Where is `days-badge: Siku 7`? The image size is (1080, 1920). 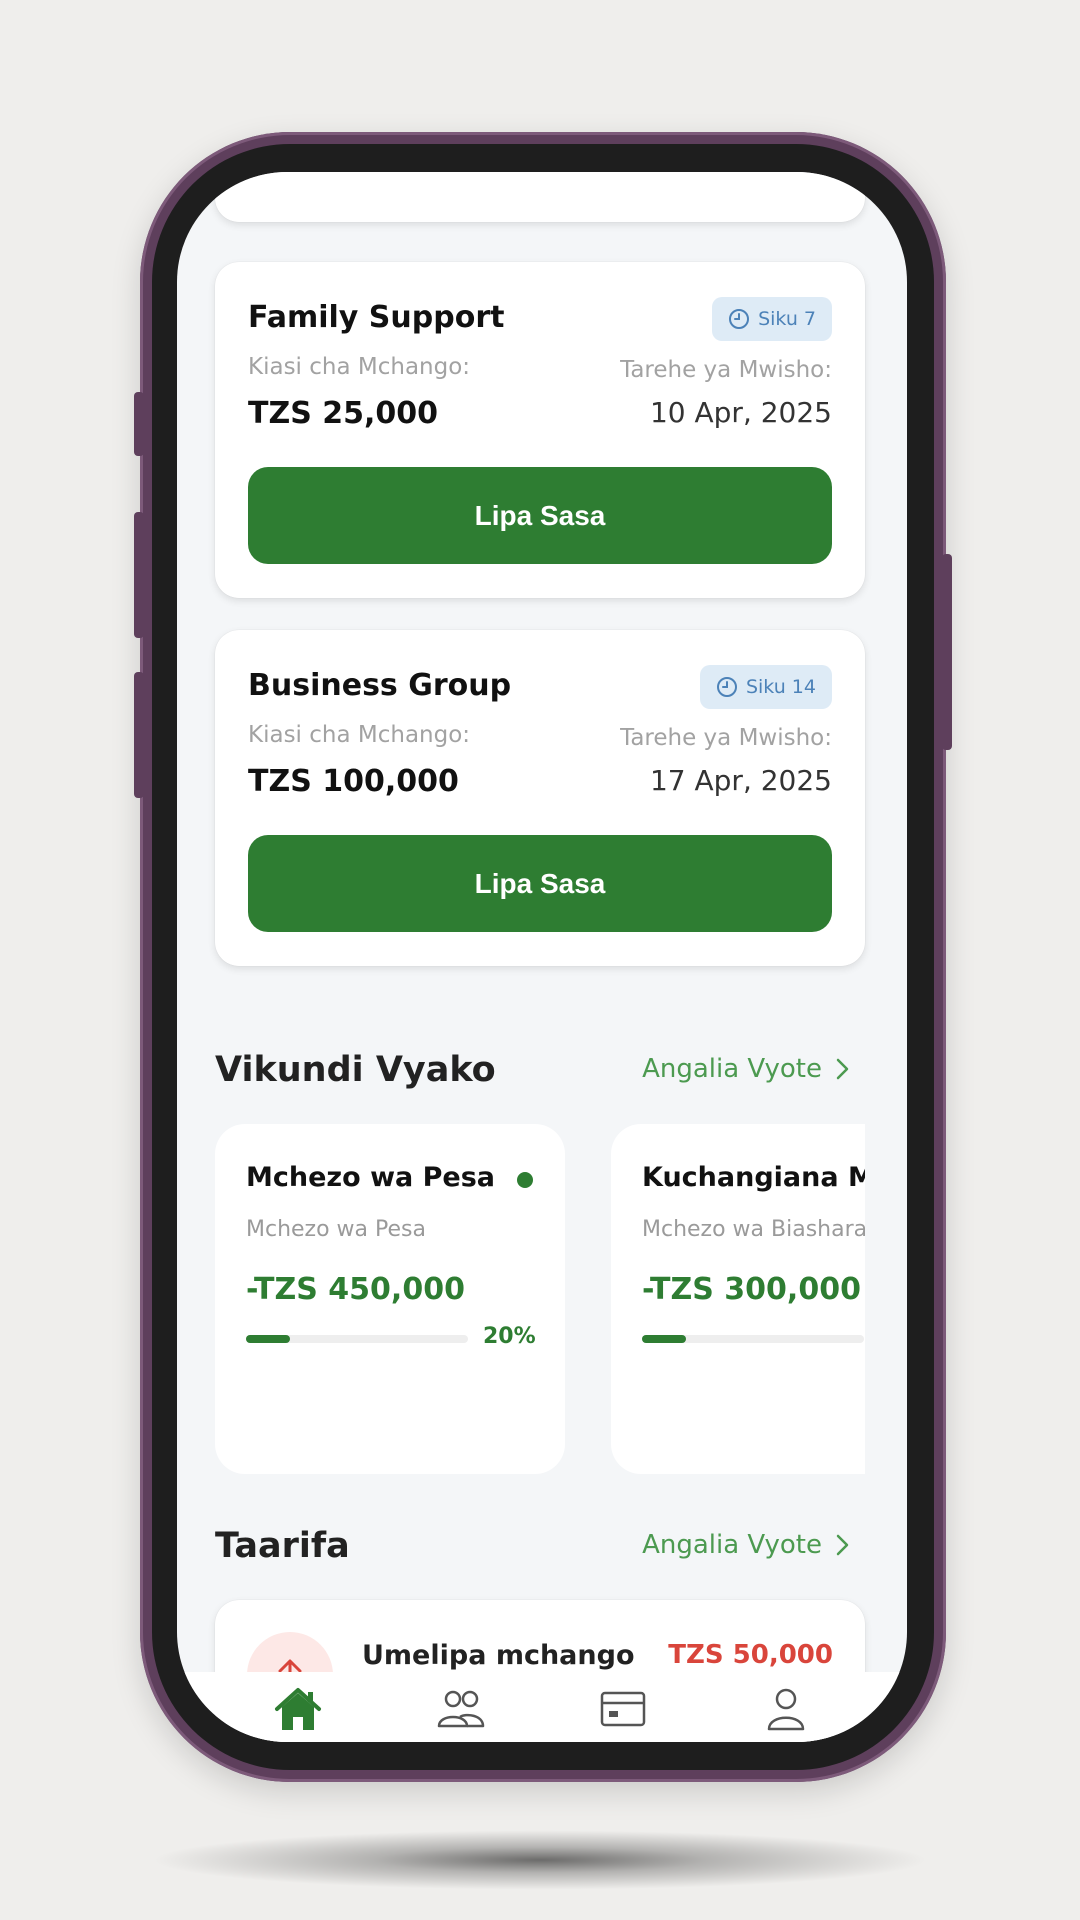
days-badge: Siku 7 is located at coordinates (772, 319).